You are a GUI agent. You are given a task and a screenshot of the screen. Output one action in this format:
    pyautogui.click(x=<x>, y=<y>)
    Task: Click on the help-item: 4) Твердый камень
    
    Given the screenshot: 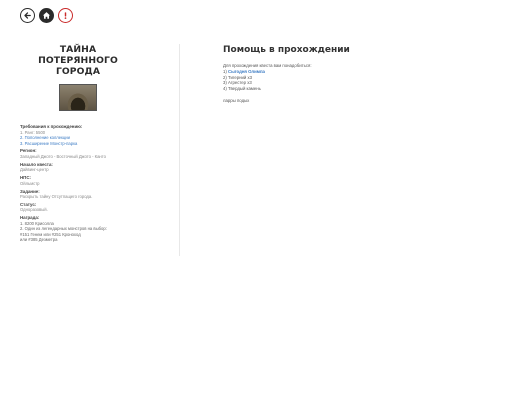 What is the action you would take?
    pyautogui.click(x=242, y=89)
    